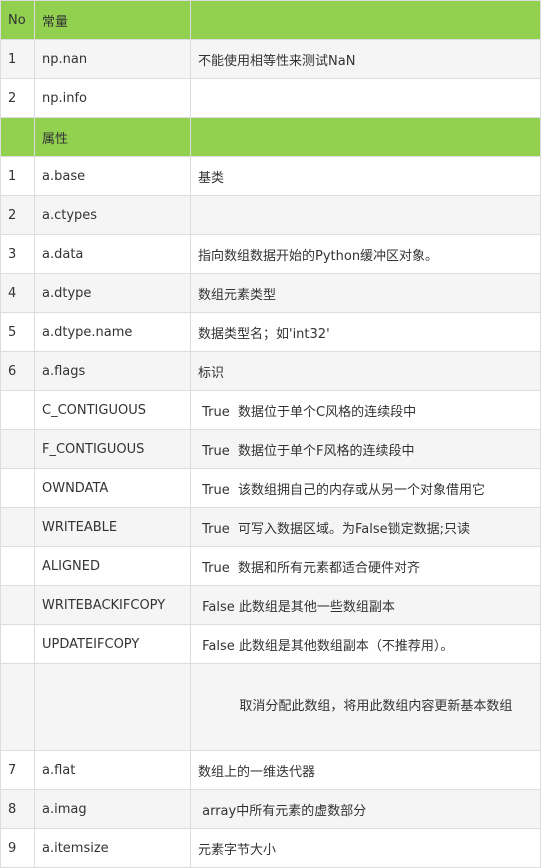 The width and height of the screenshot is (541, 868). What do you see at coordinates (365, 644) in the screenshot?
I see `cell-desc: False 此数组是其他数组副本（不推荐用）。` at bounding box center [365, 644].